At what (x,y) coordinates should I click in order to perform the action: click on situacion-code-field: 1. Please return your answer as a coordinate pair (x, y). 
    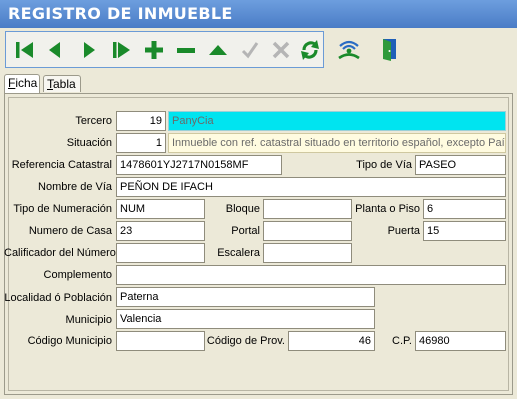
    Looking at the image, I should click on (141, 143).